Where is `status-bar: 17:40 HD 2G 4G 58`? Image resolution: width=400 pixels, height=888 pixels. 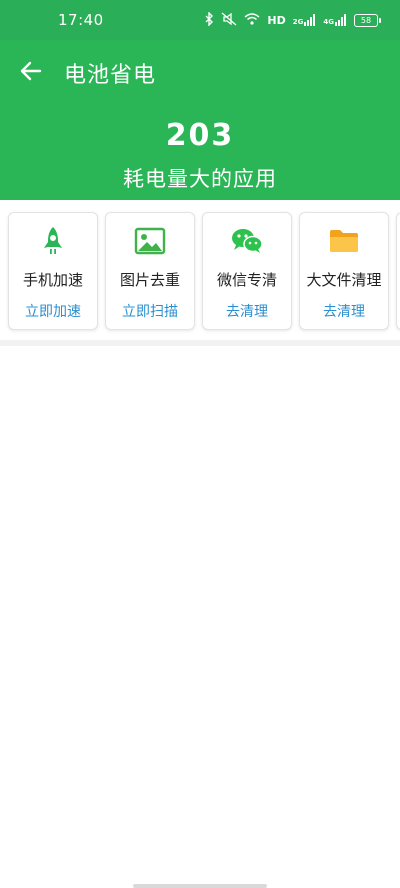 status-bar: 17:40 HD 2G 4G 58 is located at coordinates (200, 20).